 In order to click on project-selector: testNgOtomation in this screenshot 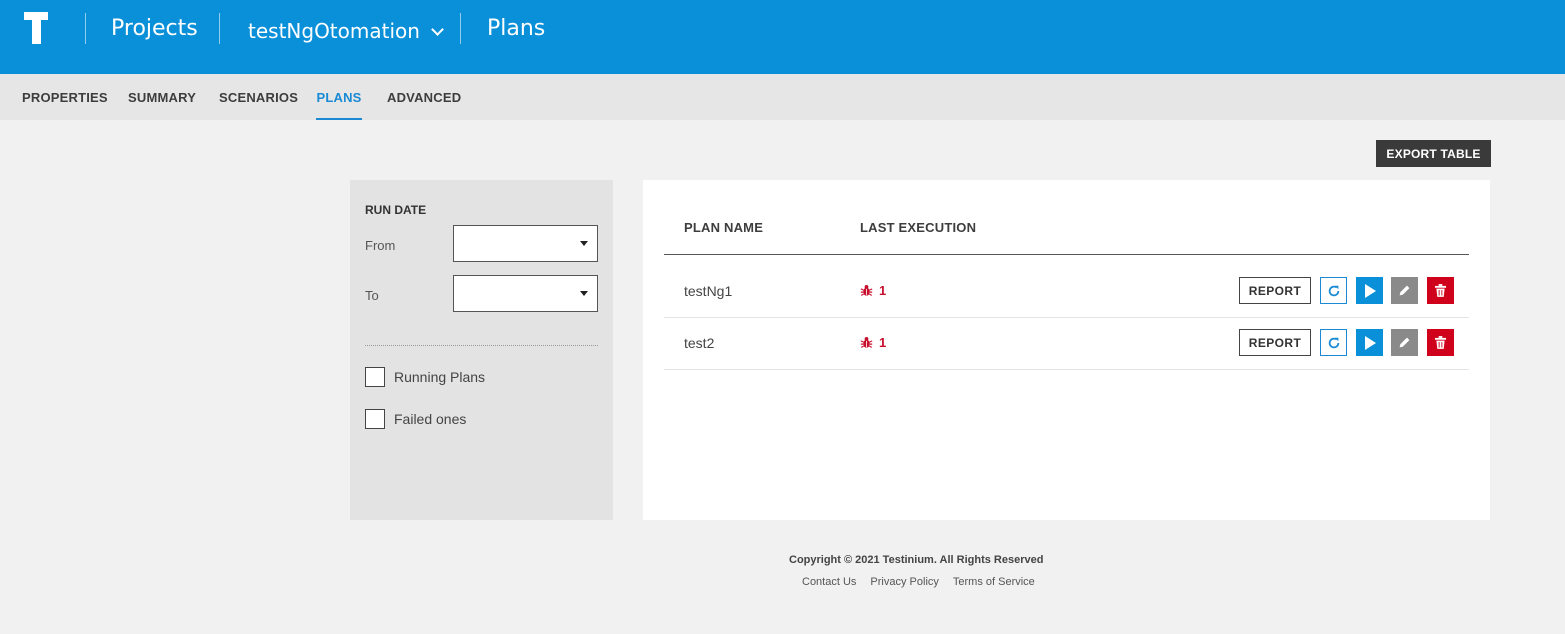, I will do `click(346, 31)`.